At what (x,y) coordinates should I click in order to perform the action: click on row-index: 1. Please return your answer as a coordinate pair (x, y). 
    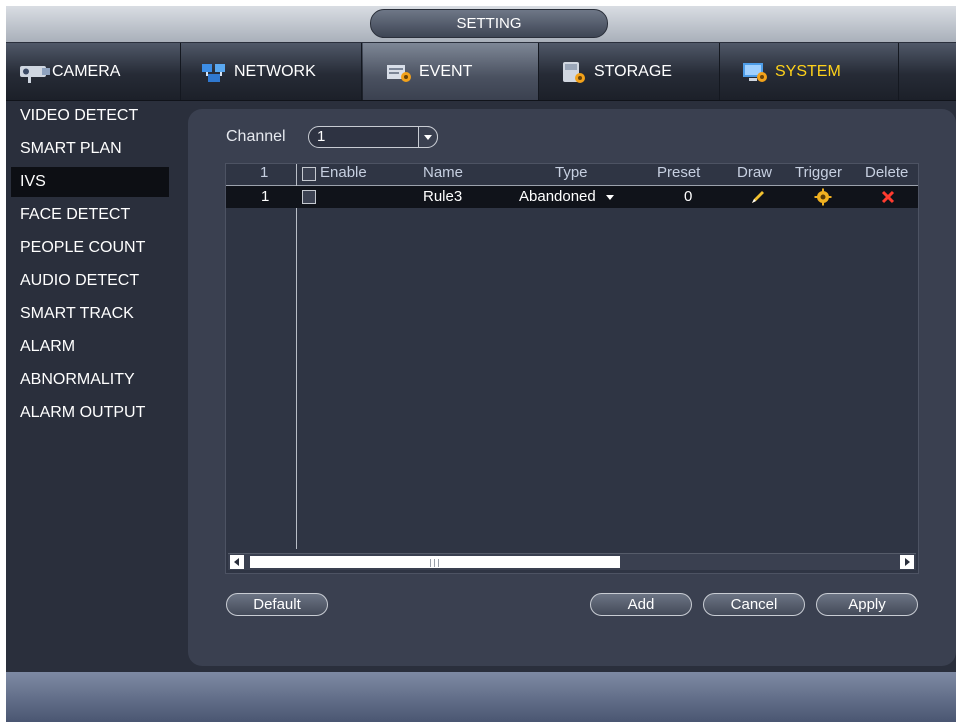
    Looking at the image, I should click on (265, 196).